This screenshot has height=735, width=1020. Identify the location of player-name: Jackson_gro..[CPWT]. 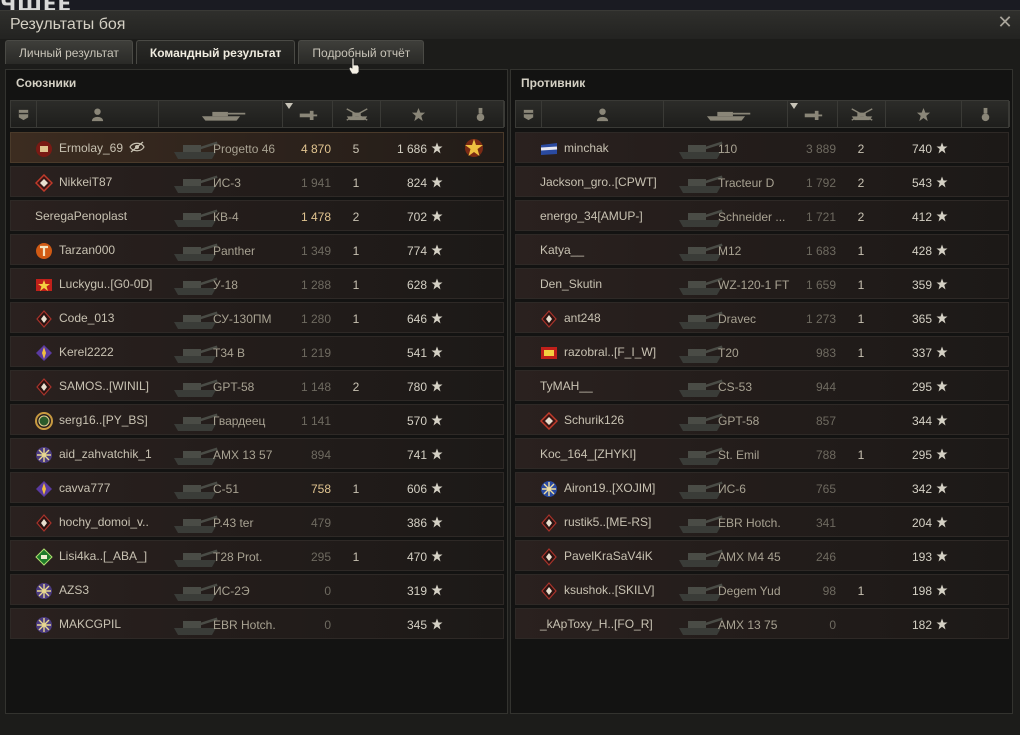
(598, 182).